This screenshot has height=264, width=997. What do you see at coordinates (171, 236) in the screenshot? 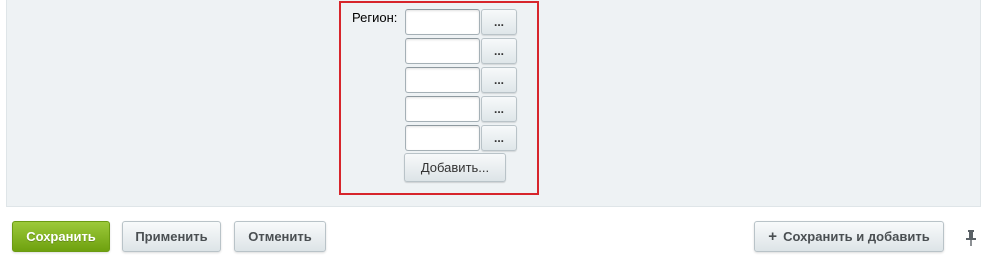
I see `apply-button: Применить` at bounding box center [171, 236].